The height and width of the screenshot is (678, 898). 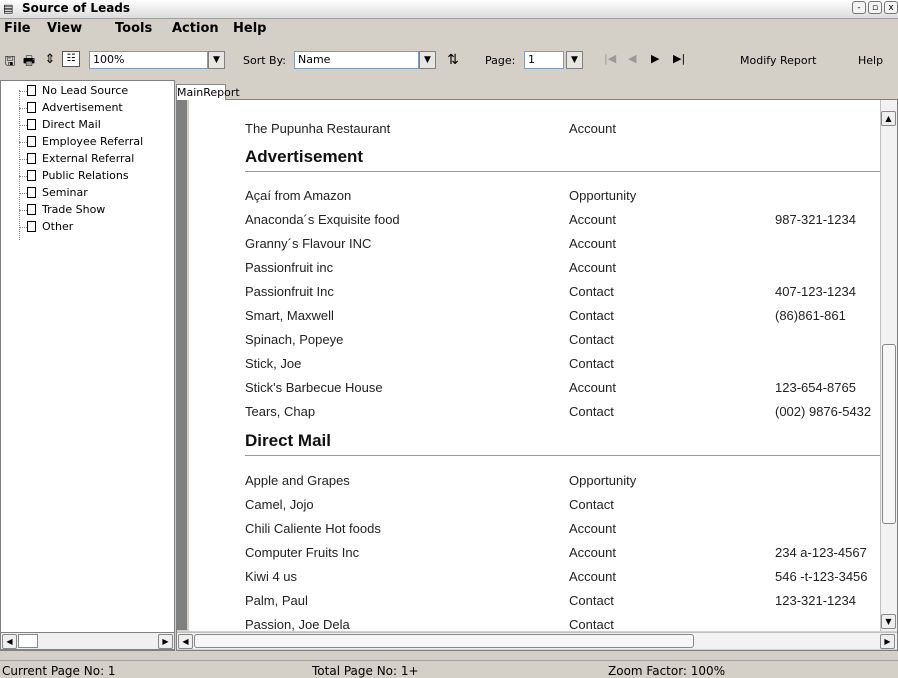 What do you see at coordinates (562, 243) in the screenshot?
I see `report-row: Granny´s Flavour INC Account` at bounding box center [562, 243].